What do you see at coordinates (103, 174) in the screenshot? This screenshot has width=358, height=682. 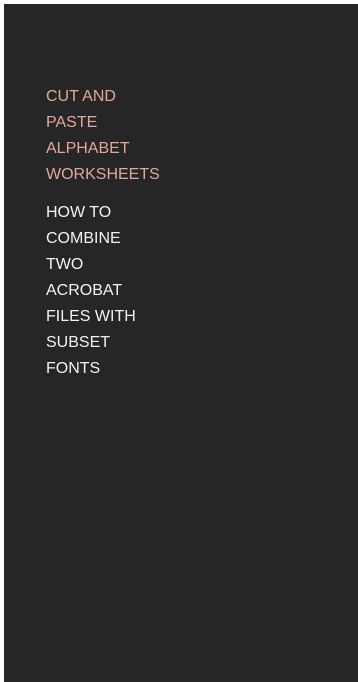 I see `link-line: WORKSHEETS` at bounding box center [103, 174].